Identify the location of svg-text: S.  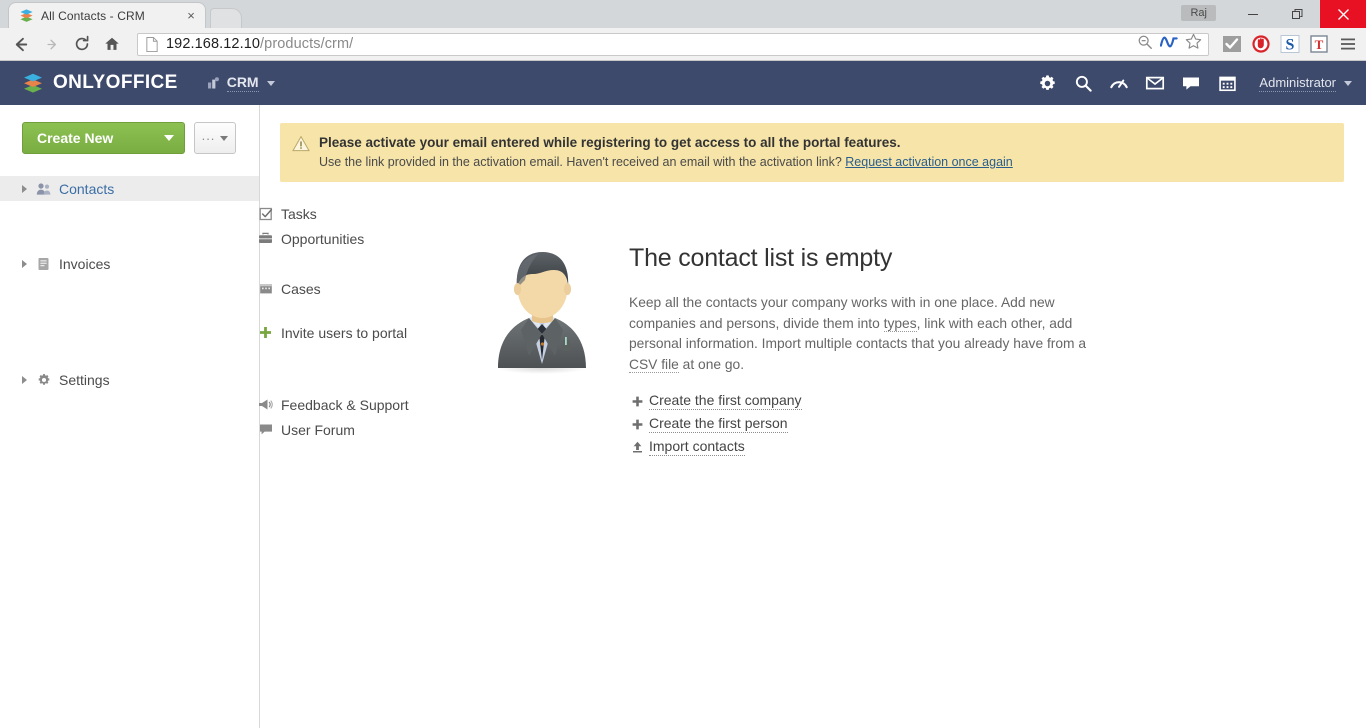
(1289, 45).